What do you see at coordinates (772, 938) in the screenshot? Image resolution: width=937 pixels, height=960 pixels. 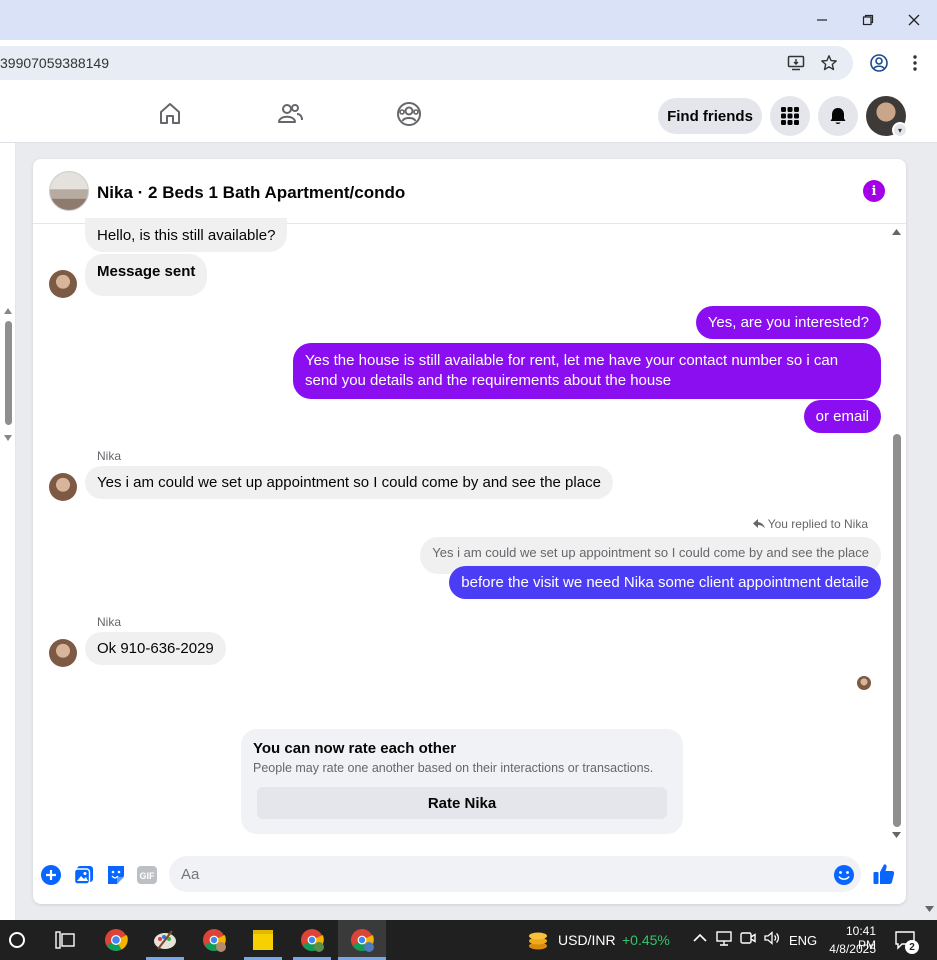 I see `speaker-icon` at bounding box center [772, 938].